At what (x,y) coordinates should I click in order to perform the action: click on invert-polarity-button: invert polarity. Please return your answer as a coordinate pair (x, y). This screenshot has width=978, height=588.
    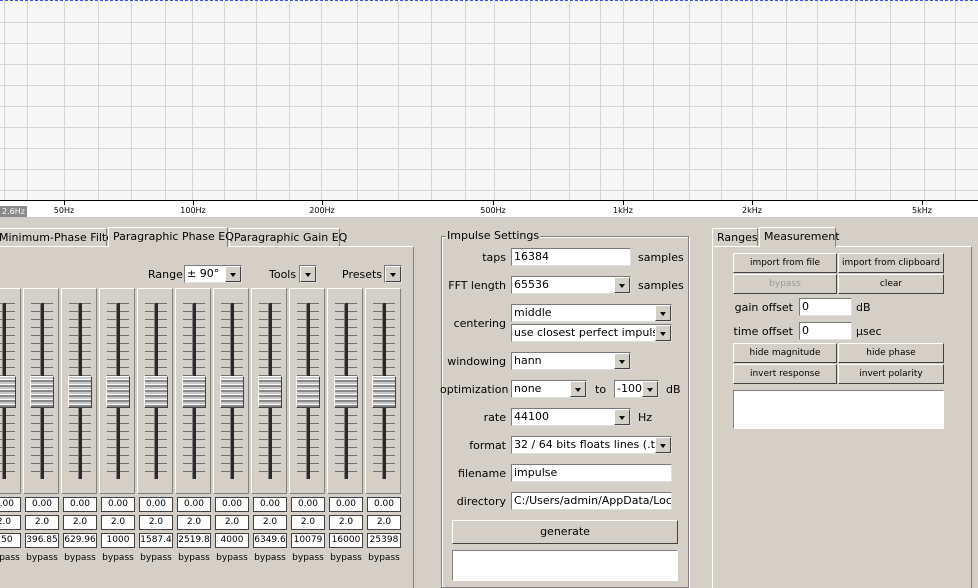
    Looking at the image, I should click on (891, 374).